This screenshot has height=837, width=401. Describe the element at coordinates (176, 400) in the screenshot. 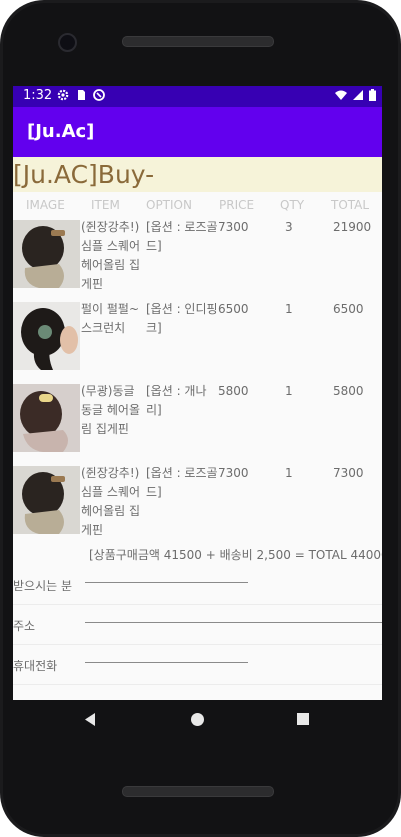

I see `item-option: [옵션 : 개나리]` at that location.